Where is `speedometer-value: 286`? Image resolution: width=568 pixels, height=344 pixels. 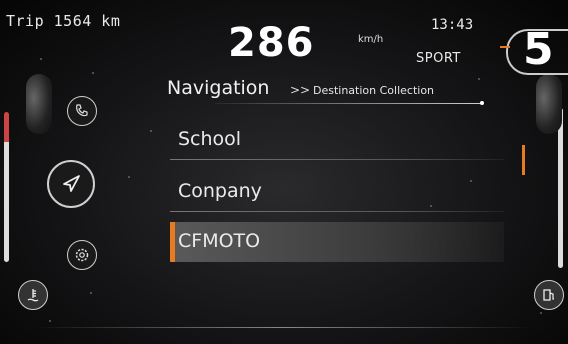 speedometer-value: 286 is located at coordinates (271, 43).